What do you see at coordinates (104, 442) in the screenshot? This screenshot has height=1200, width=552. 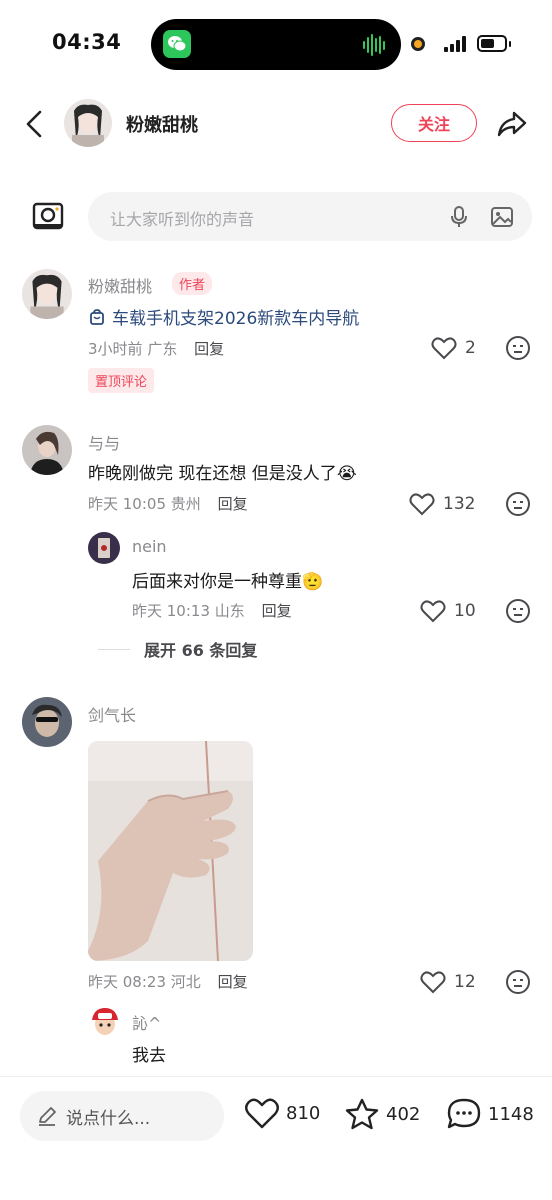 I see `commenter-name: 与与` at bounding box center [104, 442].